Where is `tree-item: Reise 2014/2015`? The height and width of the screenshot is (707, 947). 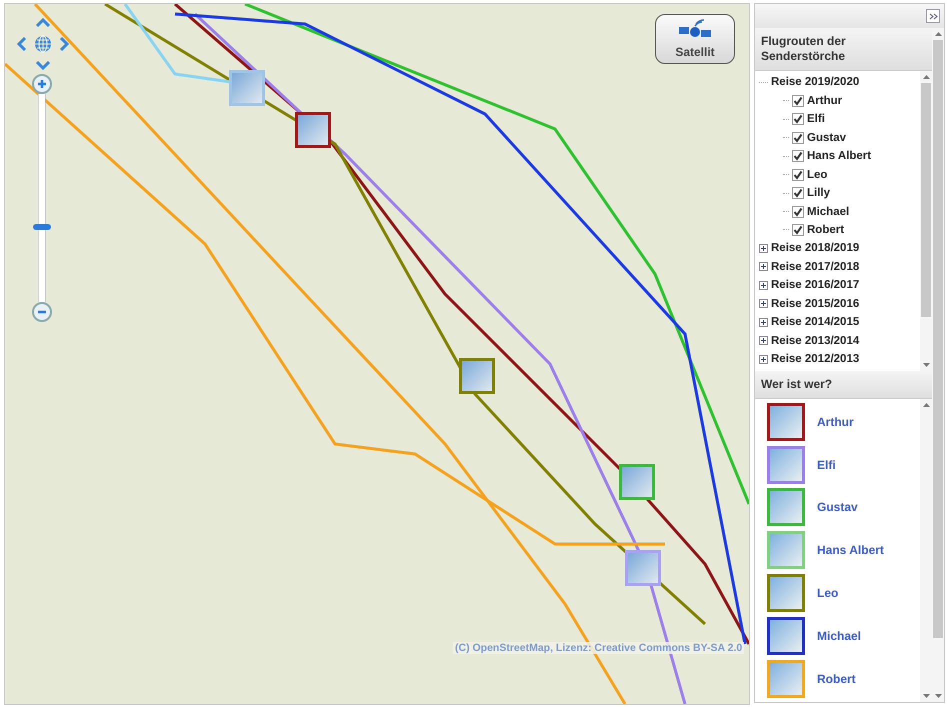 tree-item: Reise 2014/2015 is located at coordinates (837, 322).